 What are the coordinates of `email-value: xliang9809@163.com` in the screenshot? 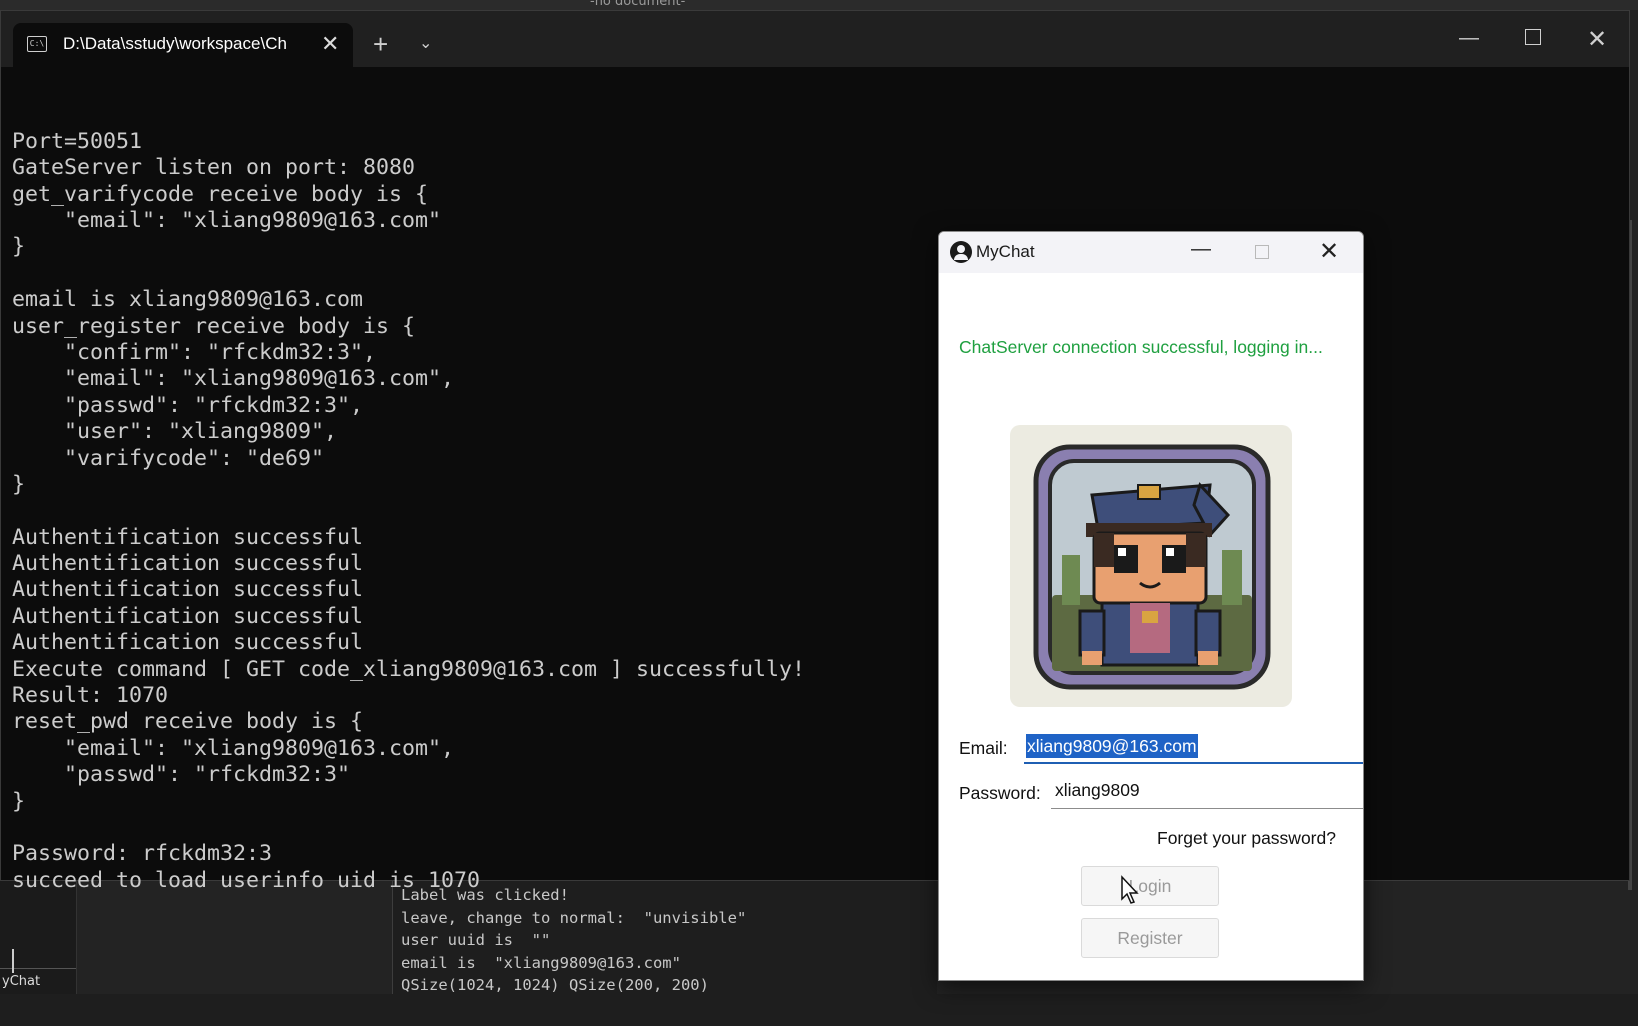 It's located at (1112, 746).